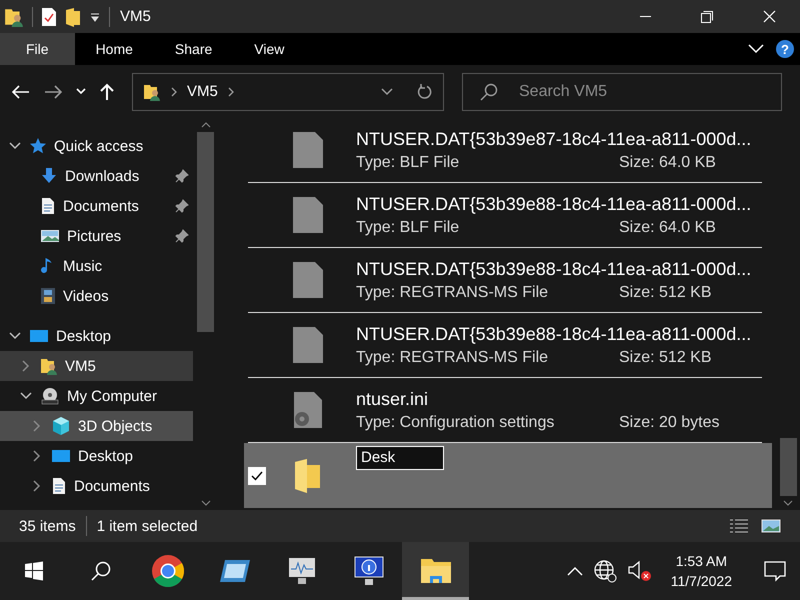  What do you see at coordinates (50, 236) in the screenshot?
I see `picture-icon` at bounding box center [50, 236].